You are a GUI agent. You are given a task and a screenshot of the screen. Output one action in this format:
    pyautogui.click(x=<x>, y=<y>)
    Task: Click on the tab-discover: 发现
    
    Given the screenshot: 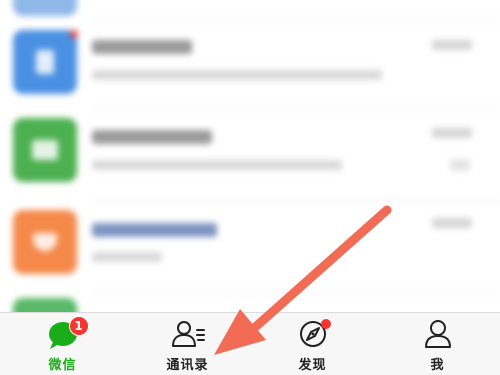 What is the action you would take?
    pyautogui.click(x=312, y=344)
    